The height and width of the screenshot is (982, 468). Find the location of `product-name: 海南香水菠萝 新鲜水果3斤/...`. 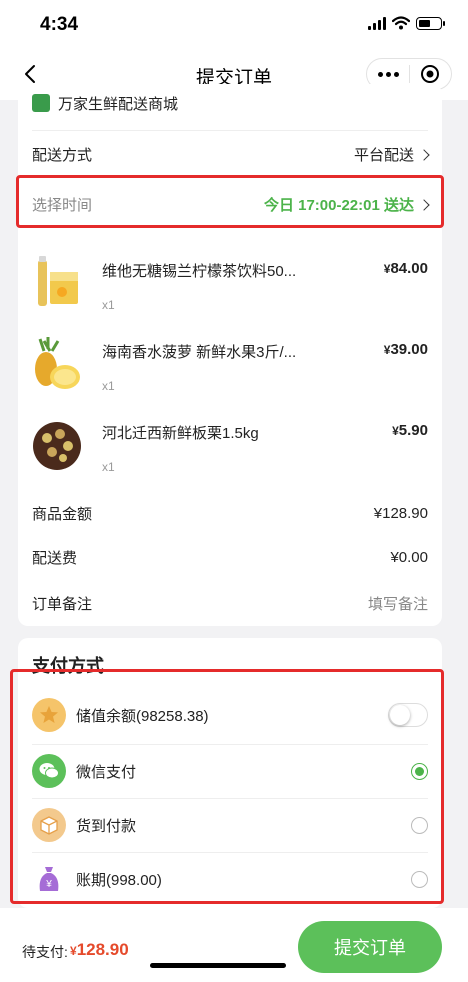

product-name: 海南香水菠萝 新鲜水果3斤/... is located at coordinates (199, 352).